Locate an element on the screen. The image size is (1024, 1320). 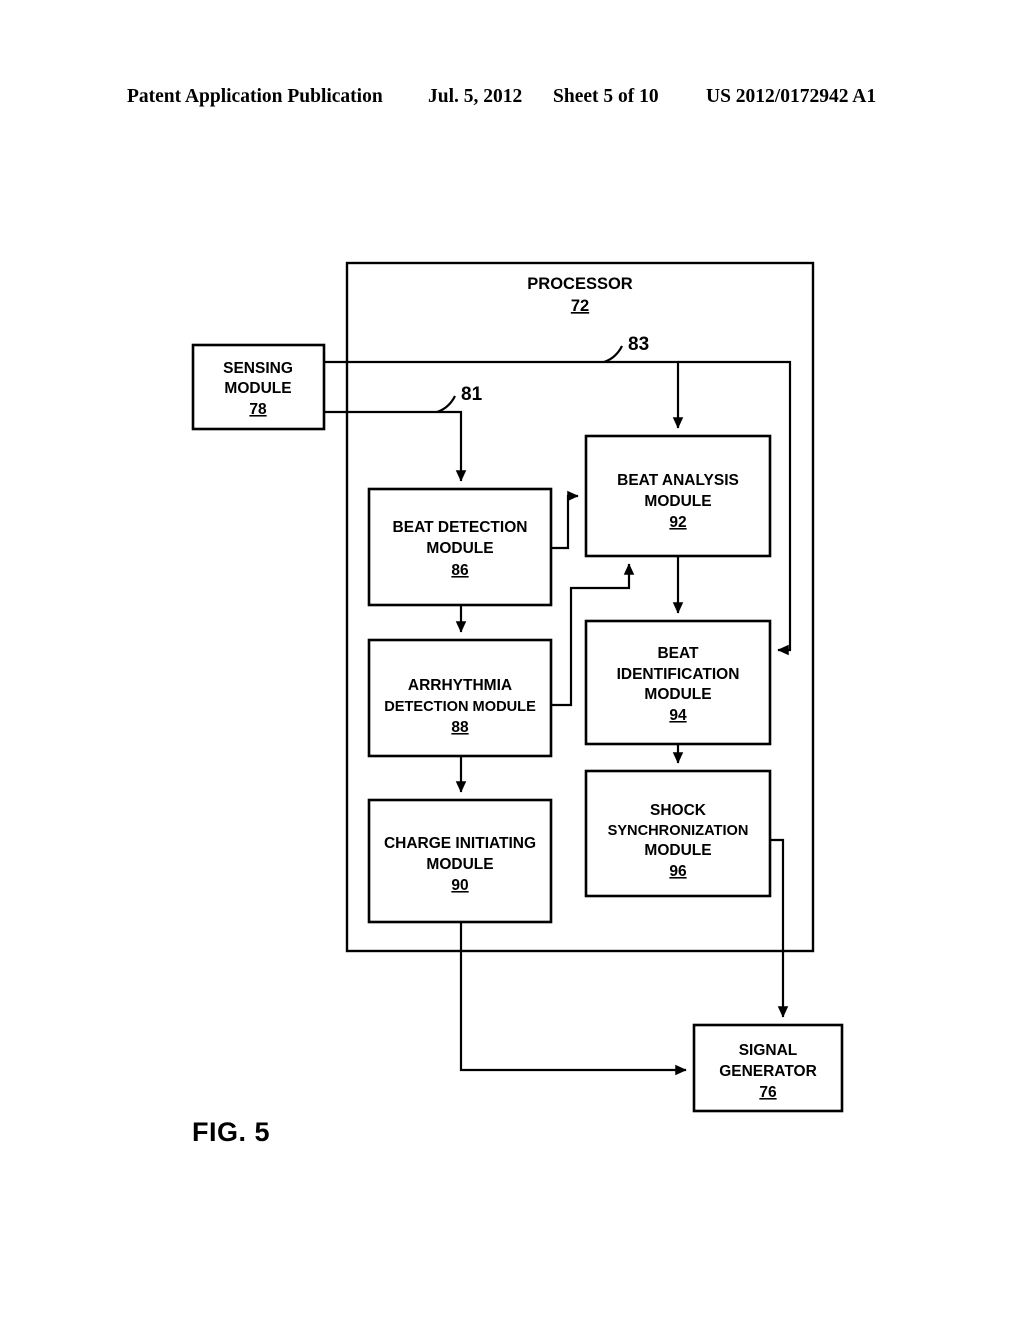
beat-analysis-module-line-2: MODULE is located at coordinates (677, 501).